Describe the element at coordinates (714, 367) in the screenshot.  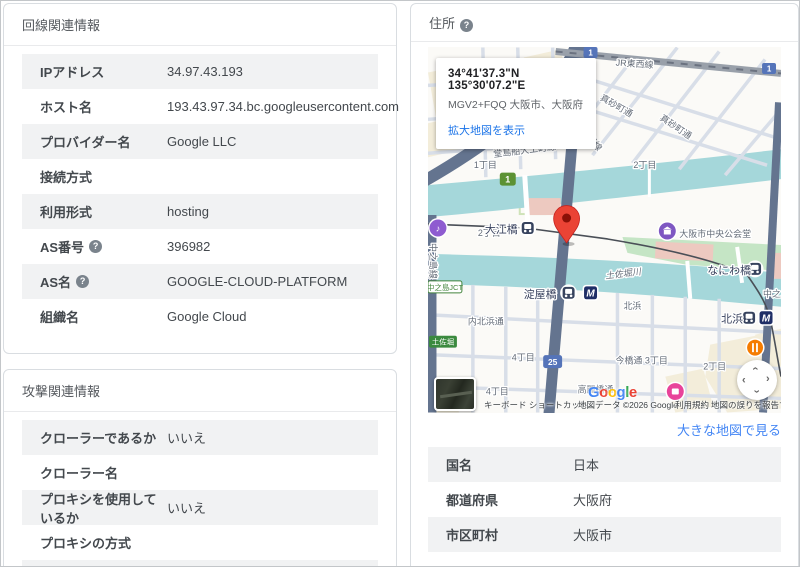
I see `map-label-chome: 2丁目` at that location.